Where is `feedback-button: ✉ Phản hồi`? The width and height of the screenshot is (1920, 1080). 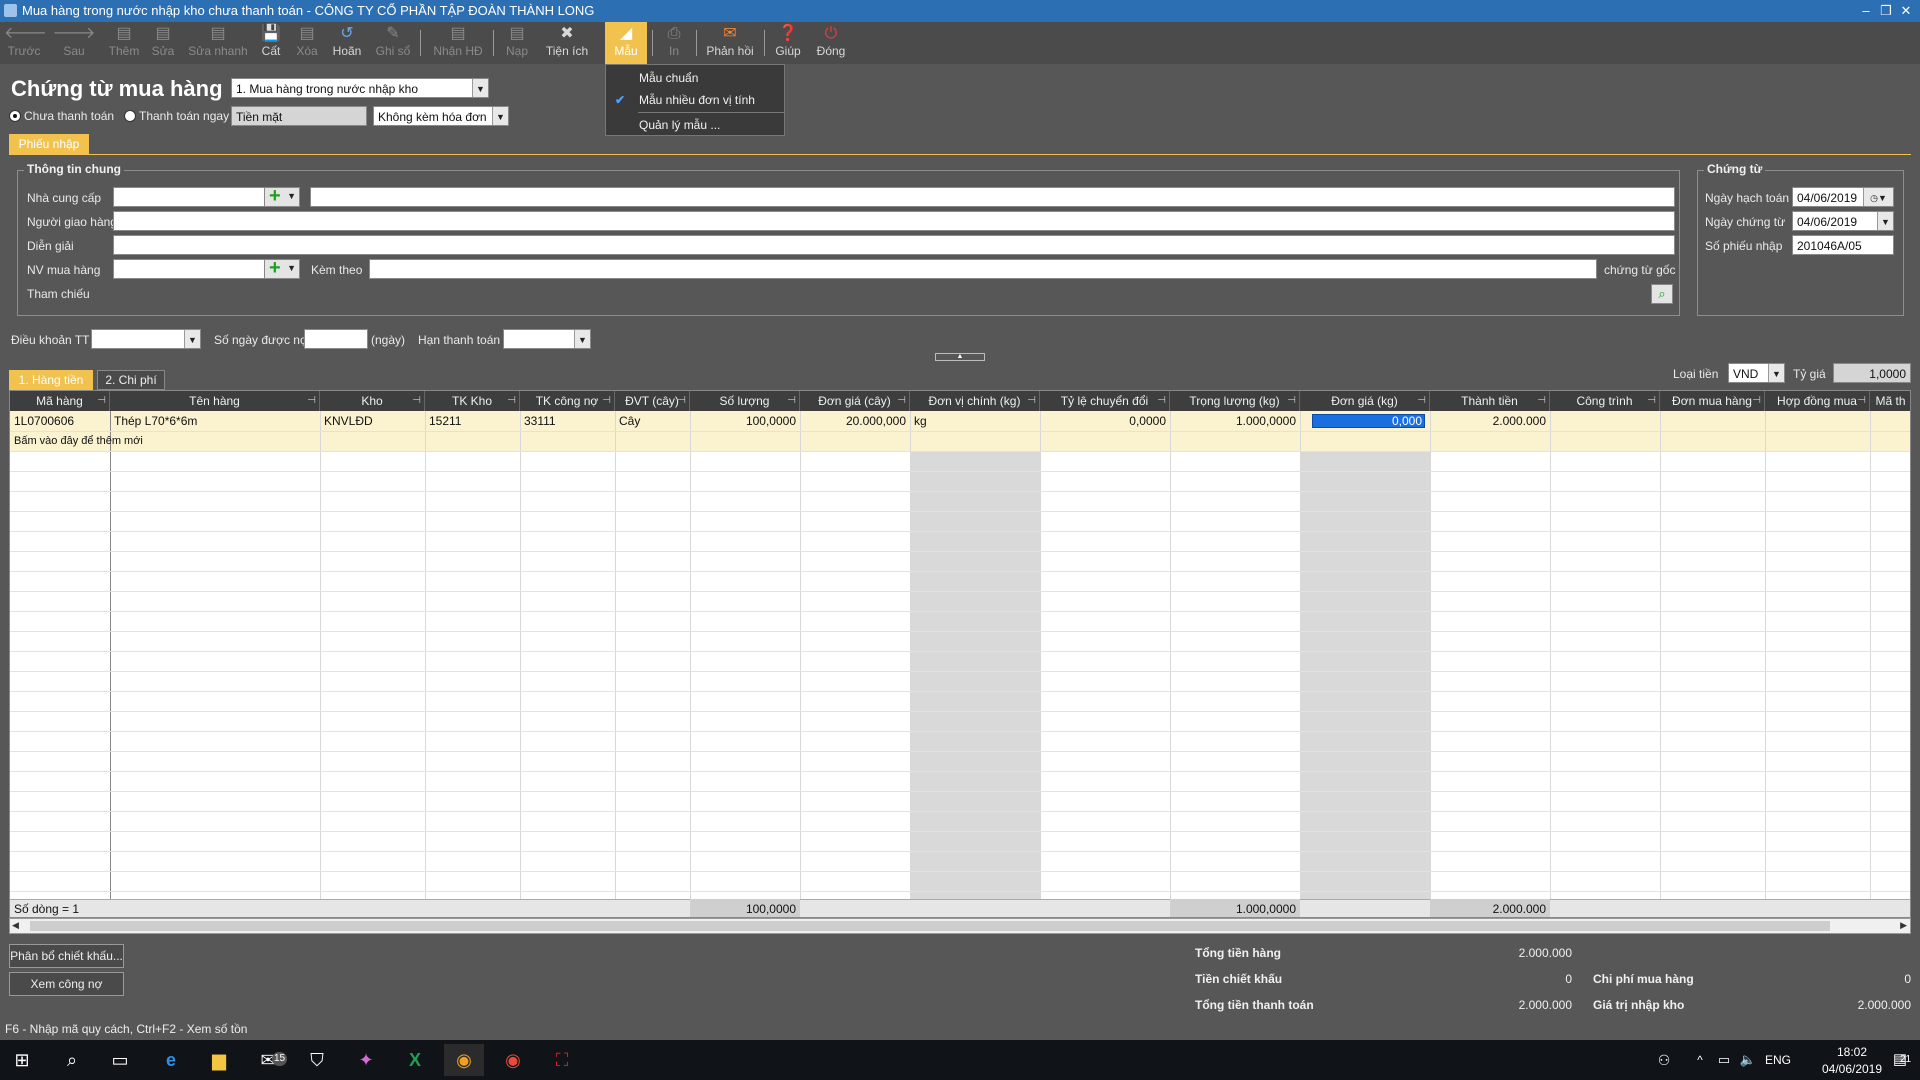 feedback-button: ✉ Phản hồi is located at coordinates (730, 43).